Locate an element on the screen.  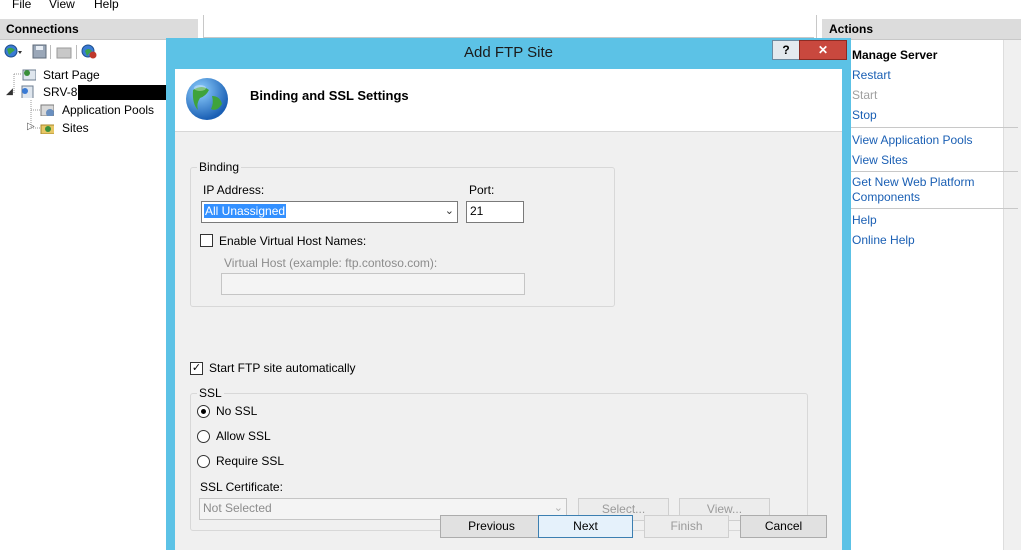
actions-section-title: Manage Server is located at coordinates (895, 55).